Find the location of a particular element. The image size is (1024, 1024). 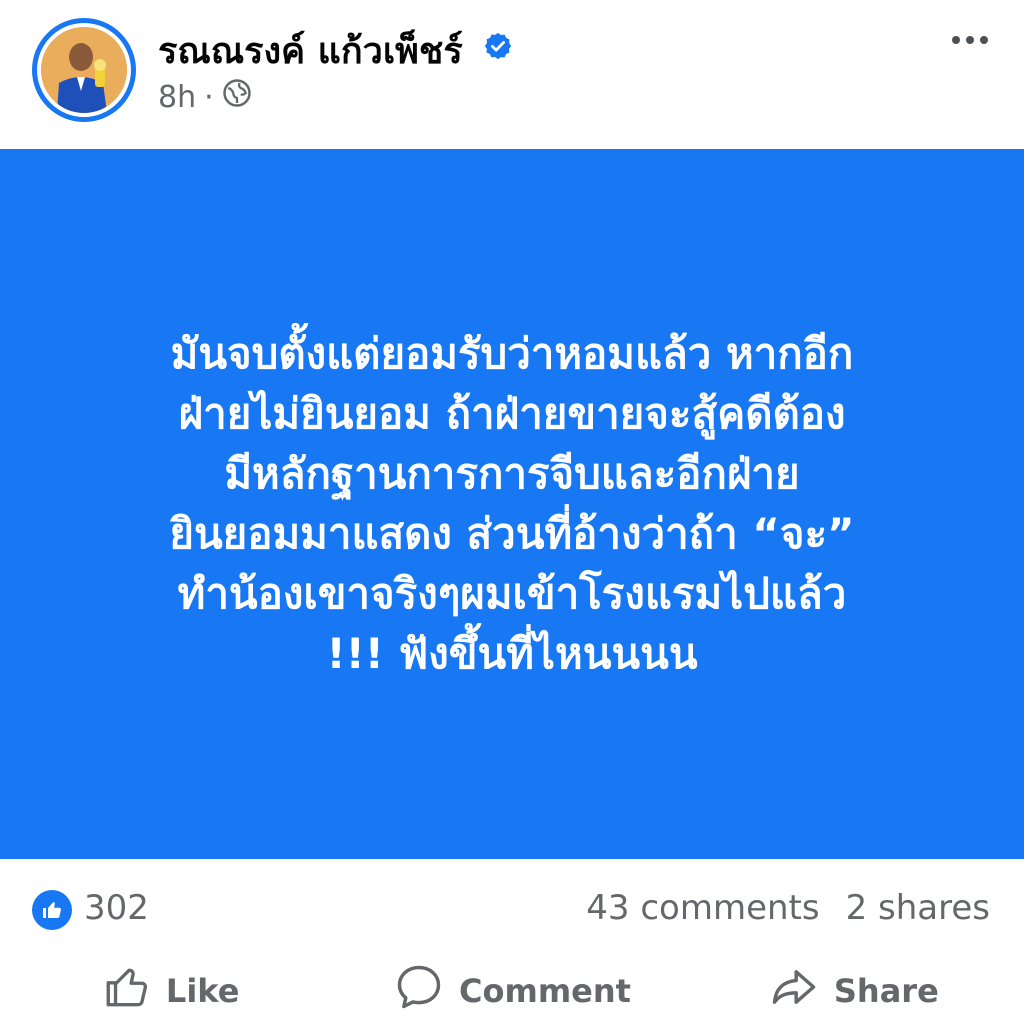

author-name: รณณรงค์ แก้วเพ็ชร์ is located at coordinates (335, 50).